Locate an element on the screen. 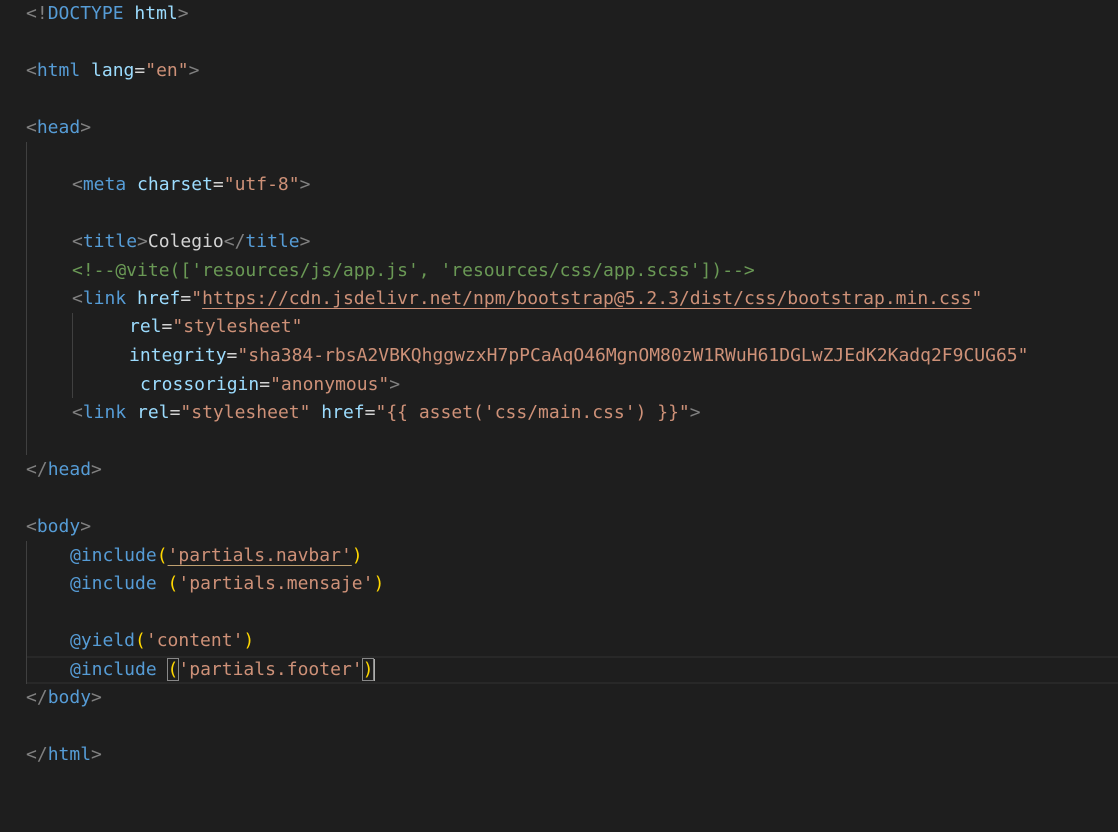 Image resolution: width=1118 pixels, height=832 pixels. token-tag: meta is located at coordinates (104, 184).